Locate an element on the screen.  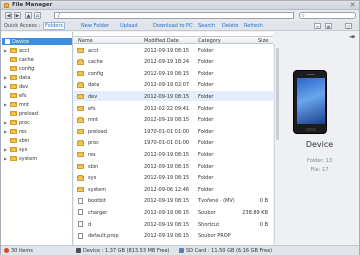
table-row: sbin 2012-09-19 08:15 Folder is located at coordinates (173, 166).